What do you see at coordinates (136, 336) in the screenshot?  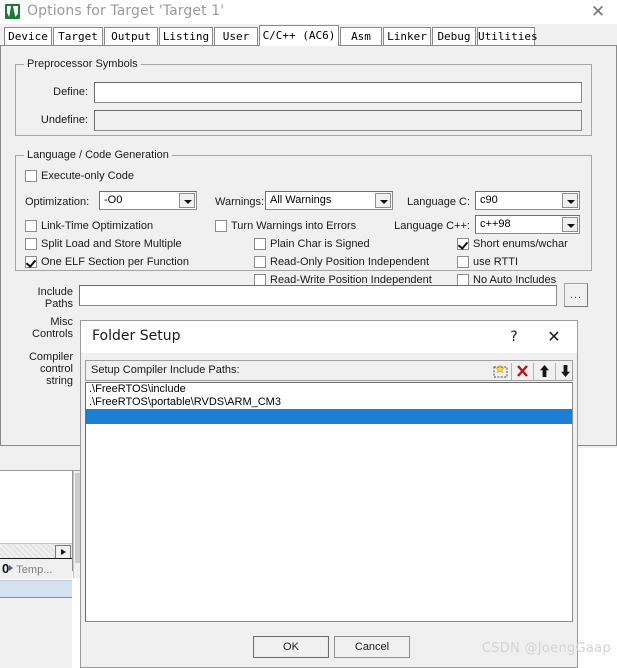 I see `folder-setup-title: Folder Setup` at bounding box center [136, 336].